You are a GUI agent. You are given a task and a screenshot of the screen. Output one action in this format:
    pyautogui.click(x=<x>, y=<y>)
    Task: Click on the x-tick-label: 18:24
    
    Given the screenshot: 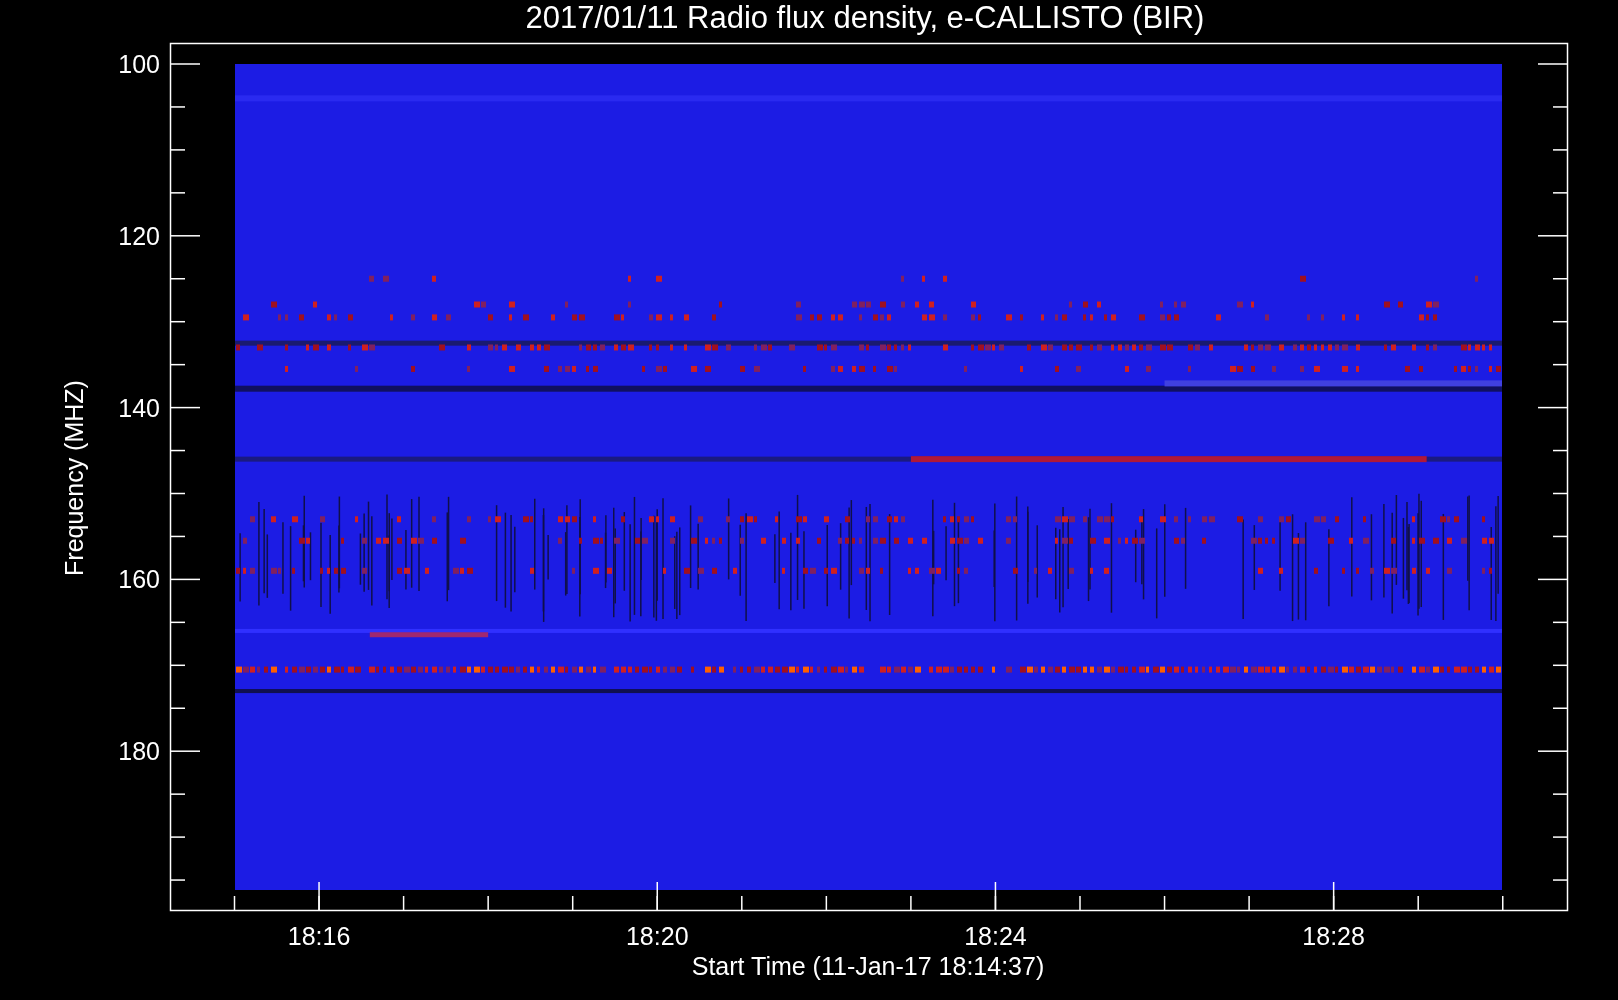 What is the action you would take?
    pyautogui.click(x=995, y=936)
    